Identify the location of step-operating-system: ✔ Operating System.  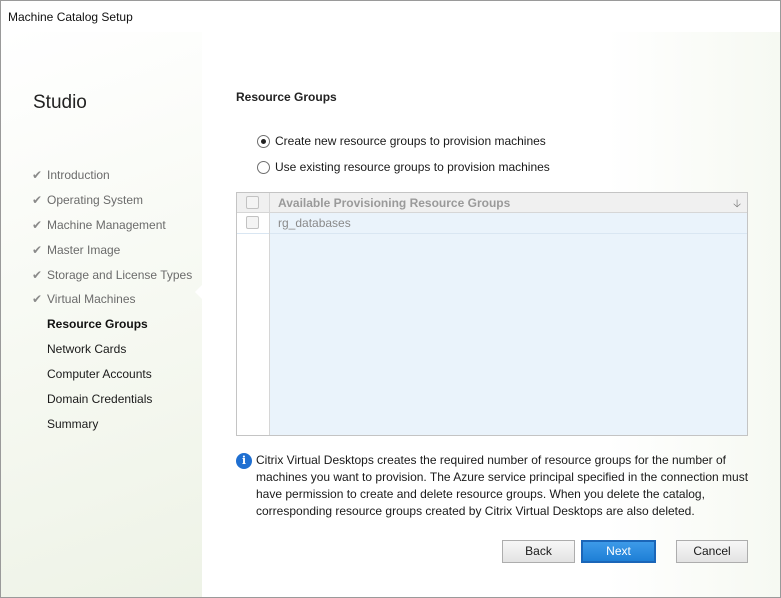
(101, 203).